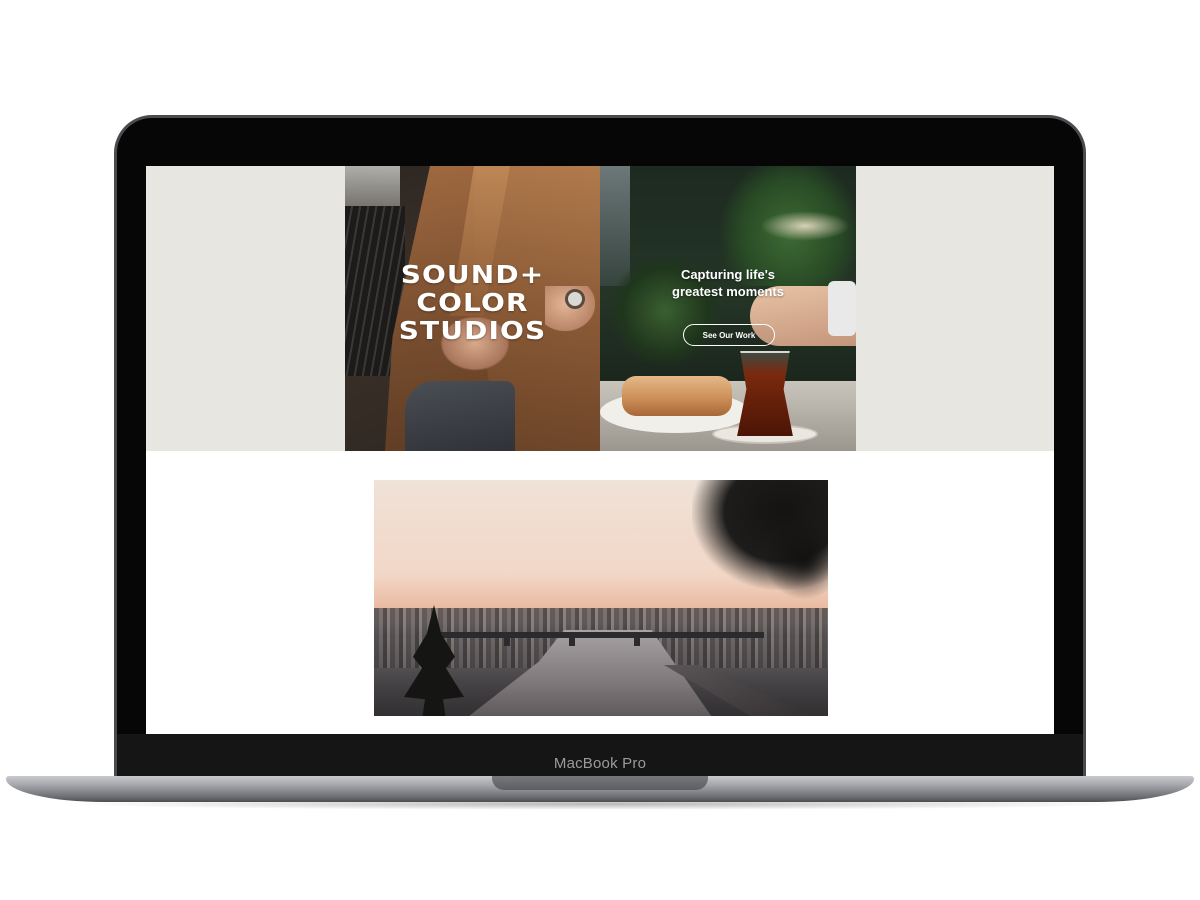  I want to click on see-our-work-button: See Our Work, so click(729, 335).